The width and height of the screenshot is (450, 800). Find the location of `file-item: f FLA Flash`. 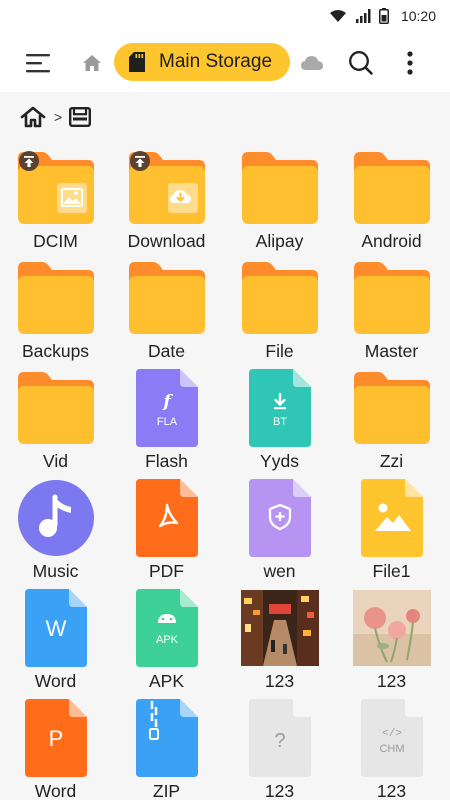

file-item: f FLA Flash is located at coordinates (166, 423).